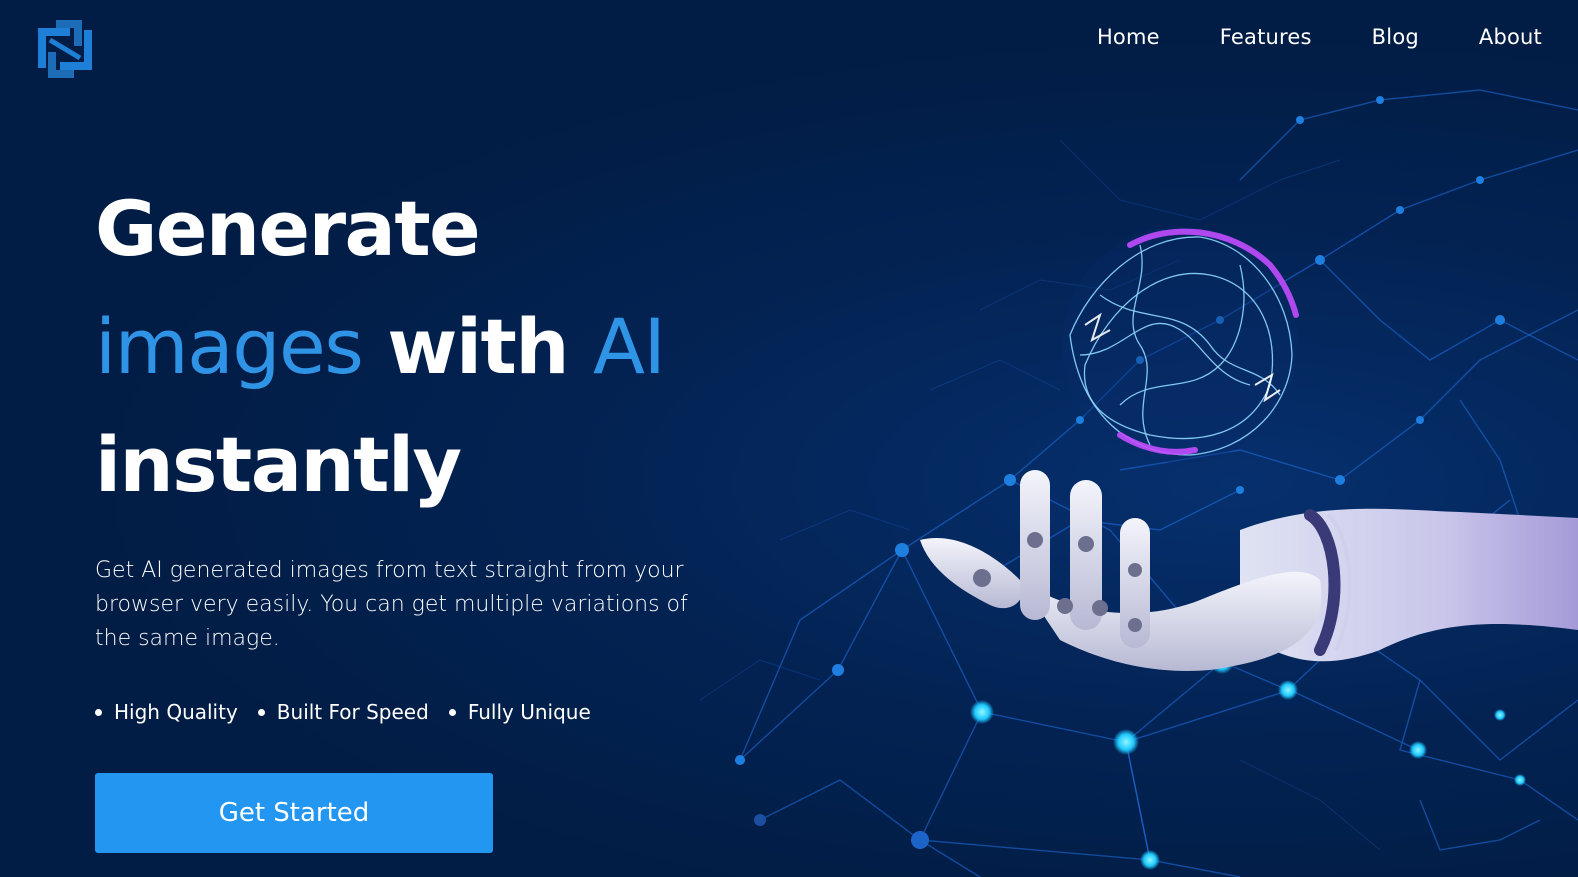 Image resolution: width=1578 pixels, height=877 pixels. Describe the element at coordinates (278, 464) in the screenshot. I see `headline-line-3: instantly` at that location.